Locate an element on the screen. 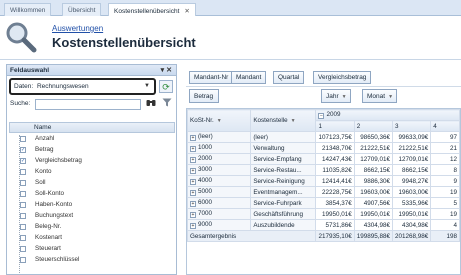 The height and width of the screenshot is (275, 461). filter-field-vergleichsbetrag: Vergleichsbetrag is located at coordinates (342, 77).